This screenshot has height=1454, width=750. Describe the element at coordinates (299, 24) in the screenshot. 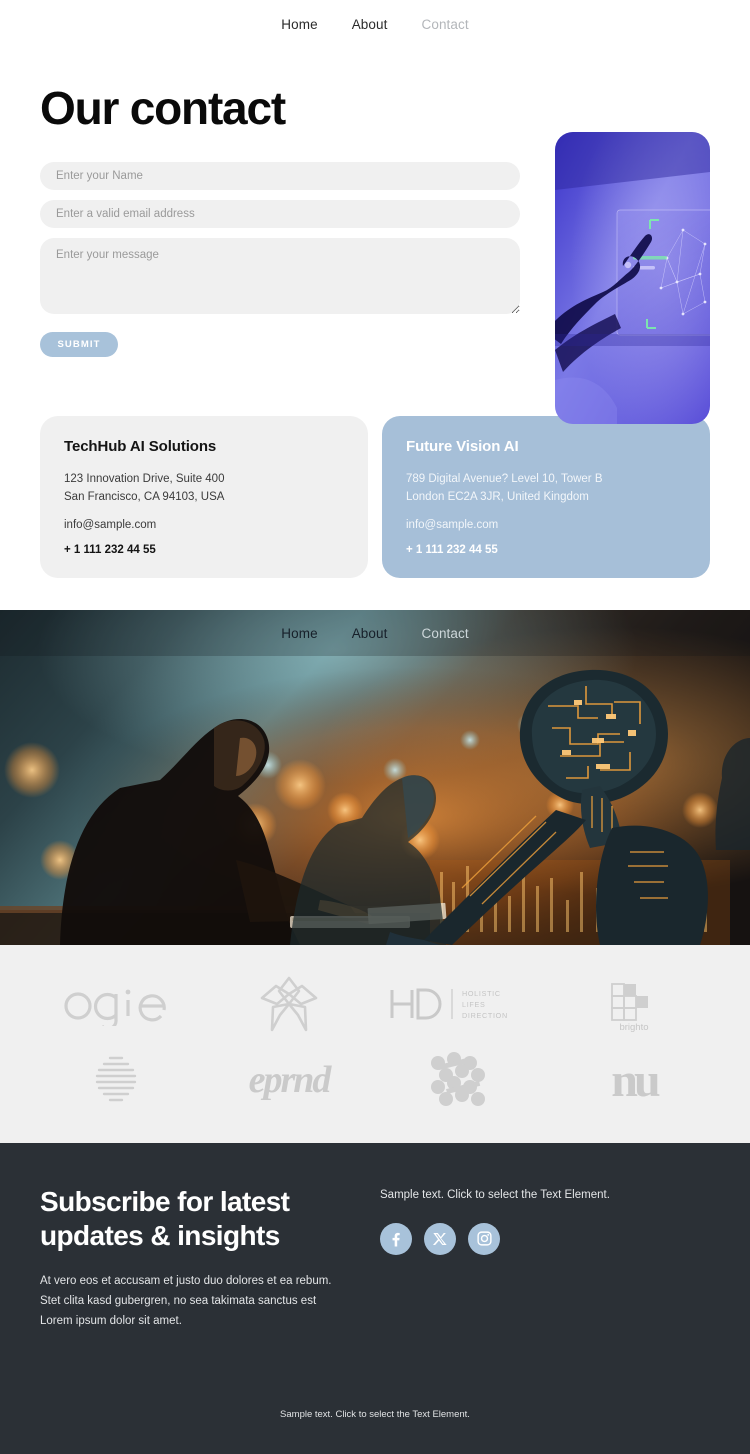

I see `nav-item-home: Home` at that location.